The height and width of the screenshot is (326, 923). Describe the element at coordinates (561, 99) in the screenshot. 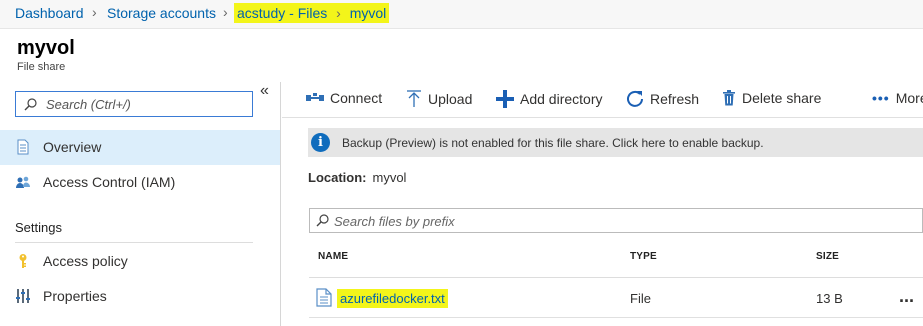

I see `add-directory-label: Add directory` at that location.